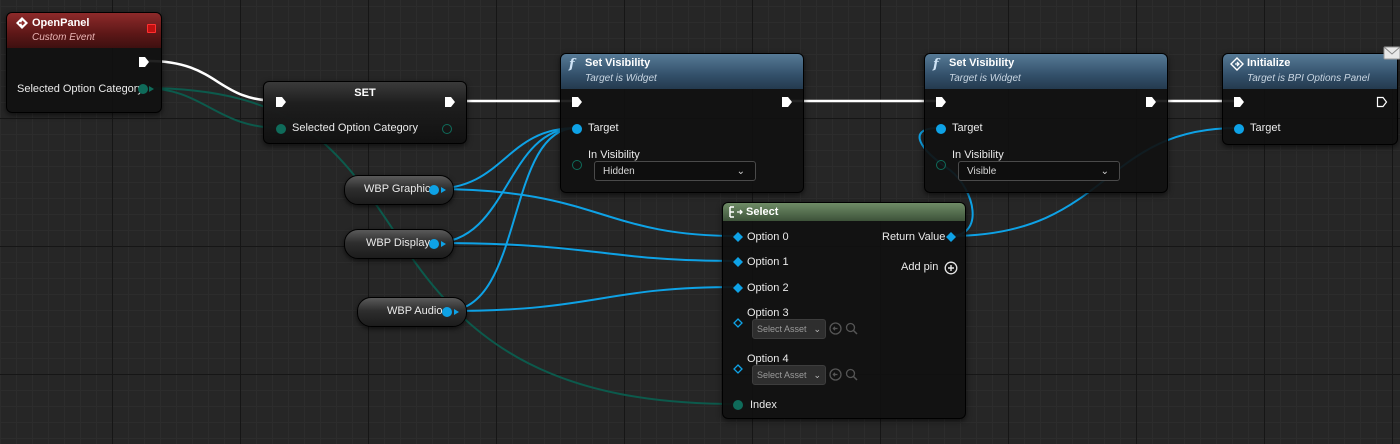 This screenshot has width=1400, height=444. Describe the element at coordinates (151, 28) in the screenshot. I see `delegate-pin` at that location.